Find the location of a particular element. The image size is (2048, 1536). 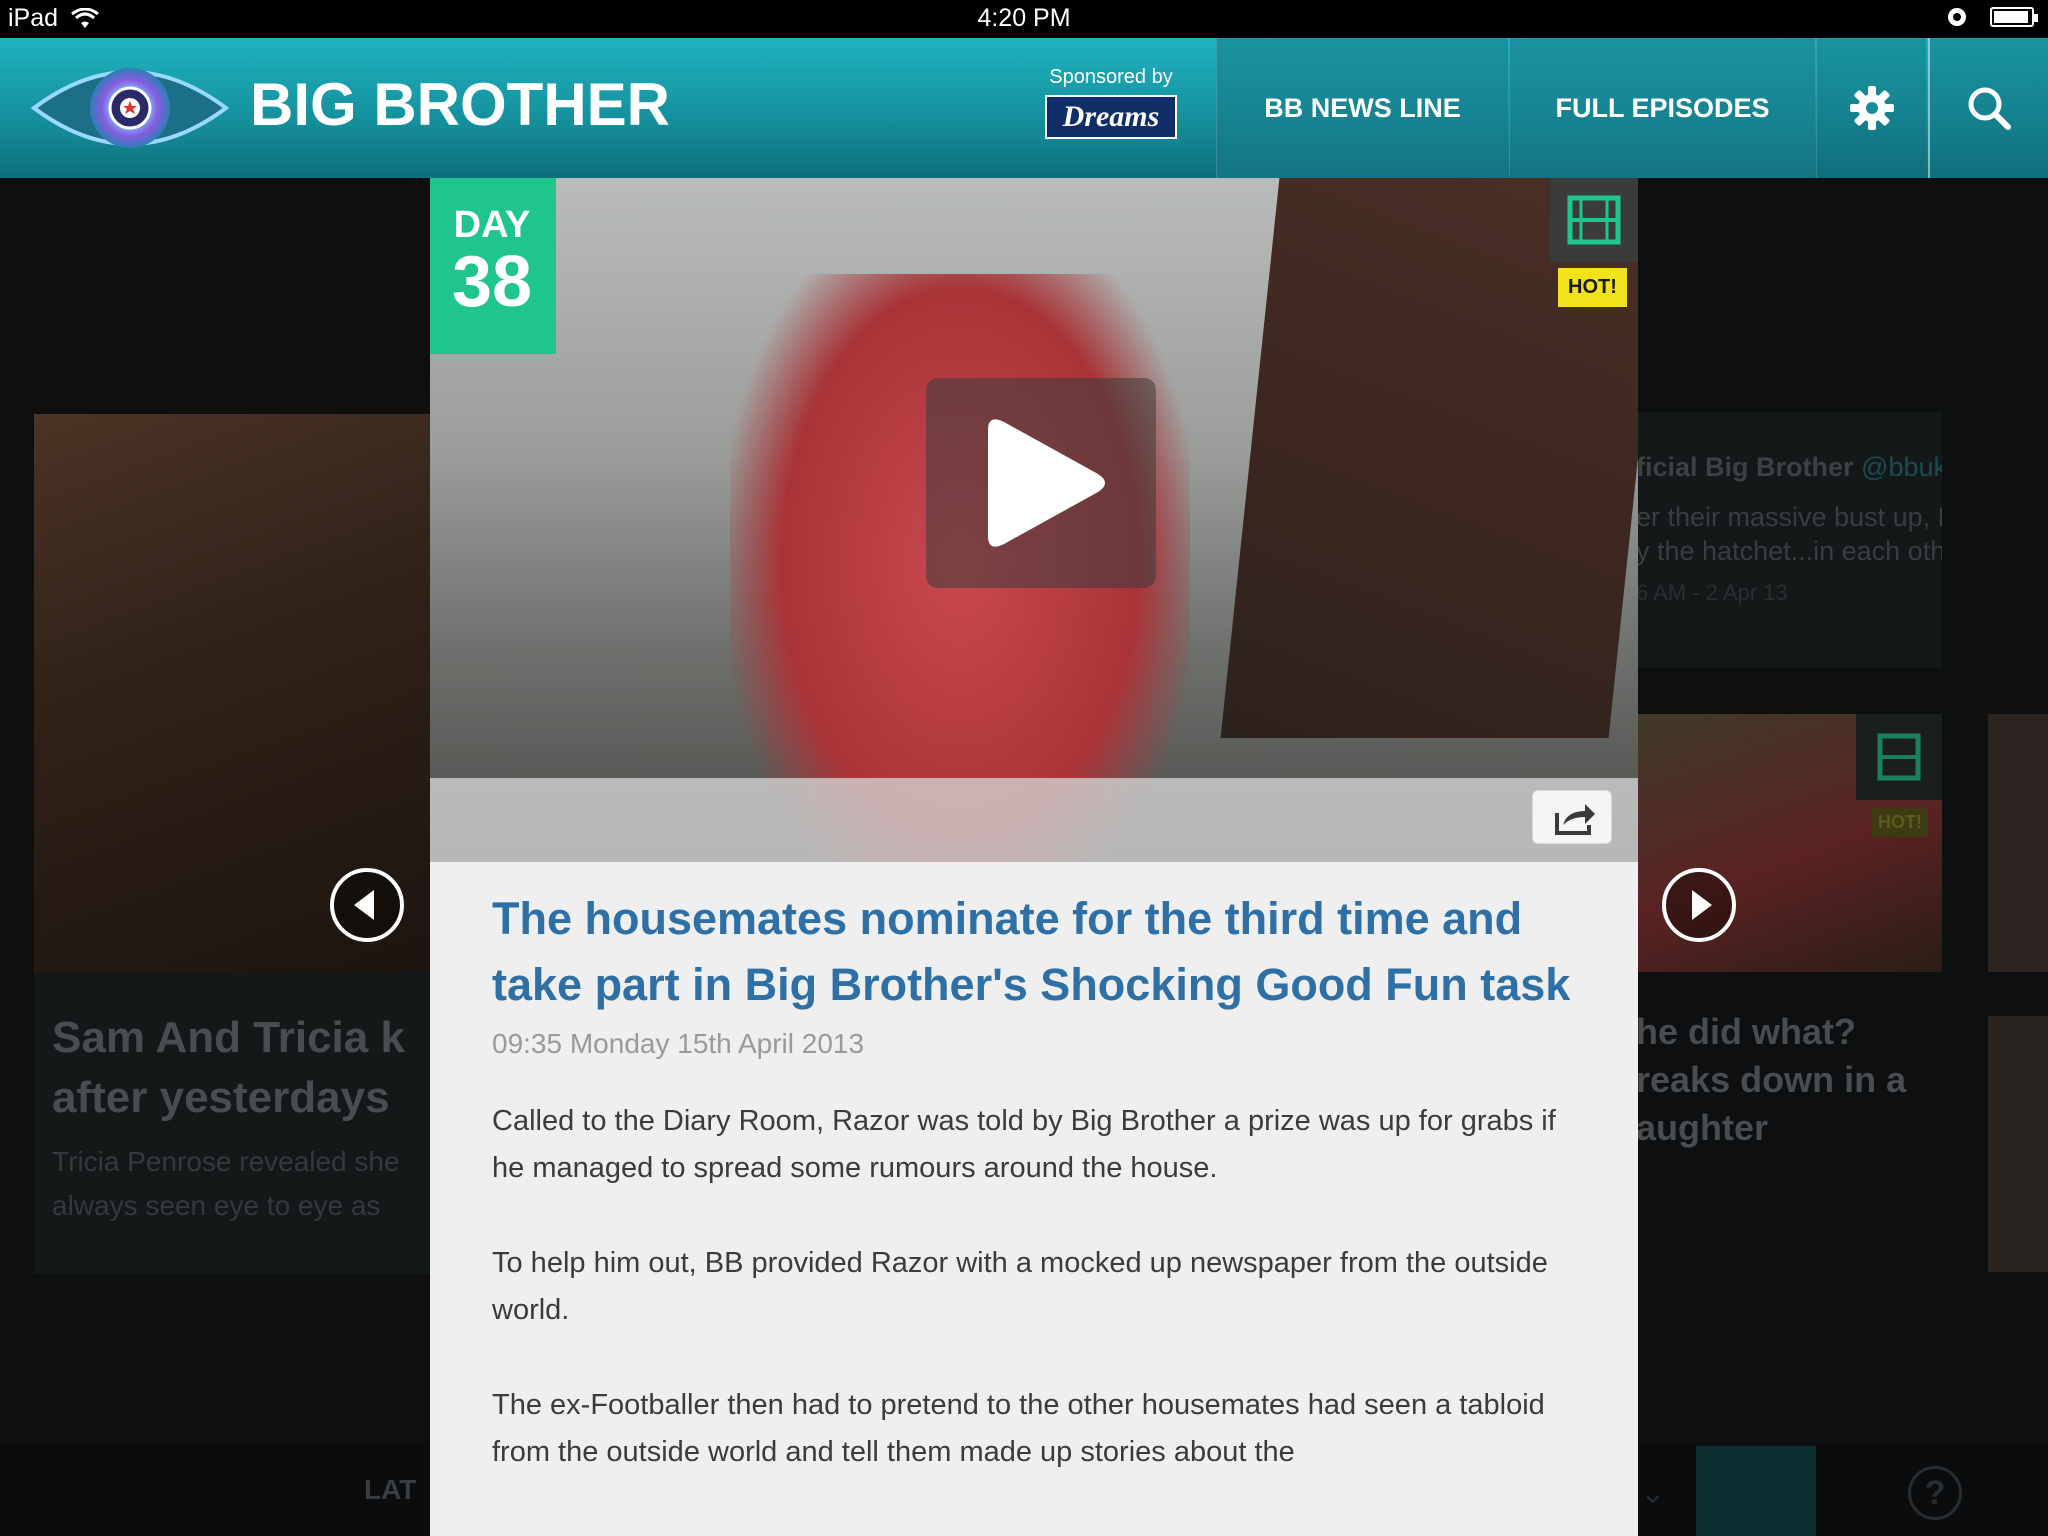

help-icon: ? is located at coordinates (1935, 1493).